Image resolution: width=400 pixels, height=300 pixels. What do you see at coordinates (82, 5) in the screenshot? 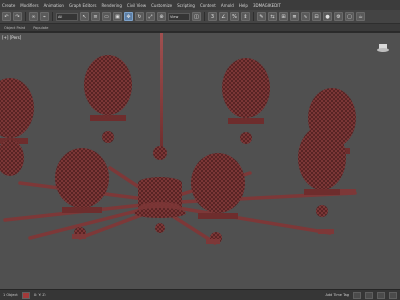
I see `menu-graph-editors: Graph Editors` at bounding box center [82, 5].